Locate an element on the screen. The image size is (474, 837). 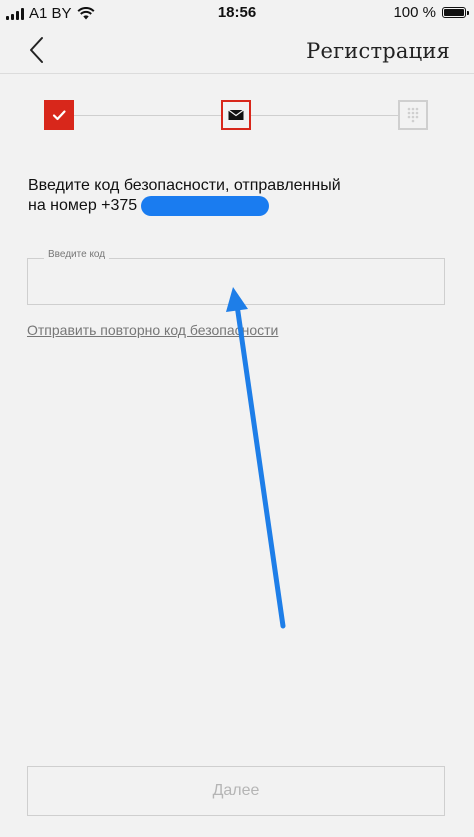
envelope-icon is located at coordinates (236, 114).